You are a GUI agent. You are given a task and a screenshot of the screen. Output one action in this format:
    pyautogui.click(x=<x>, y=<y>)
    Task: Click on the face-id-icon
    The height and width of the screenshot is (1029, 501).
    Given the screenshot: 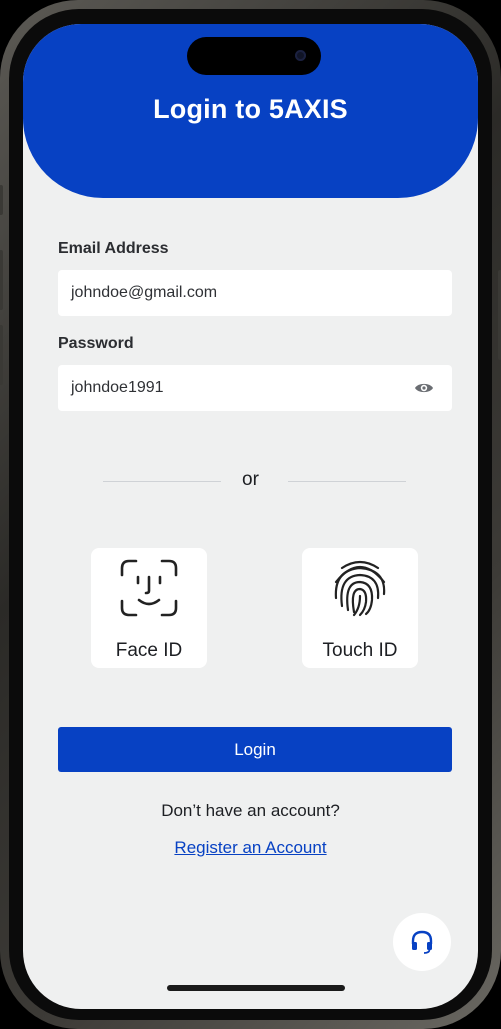 What is the action you would take?
    pyautogui.click(x=149, y=588)
    